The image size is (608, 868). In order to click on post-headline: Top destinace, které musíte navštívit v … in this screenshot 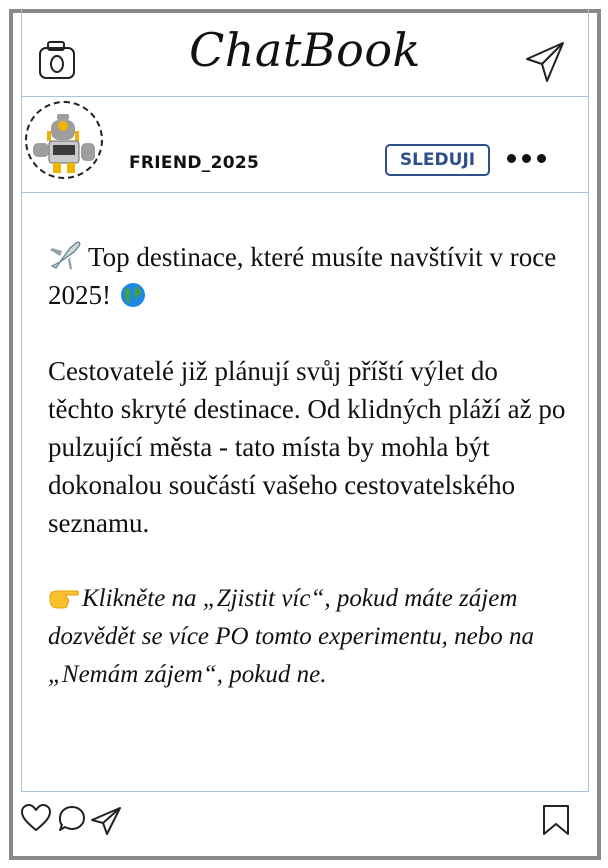, I will do `click(308, 276)`.